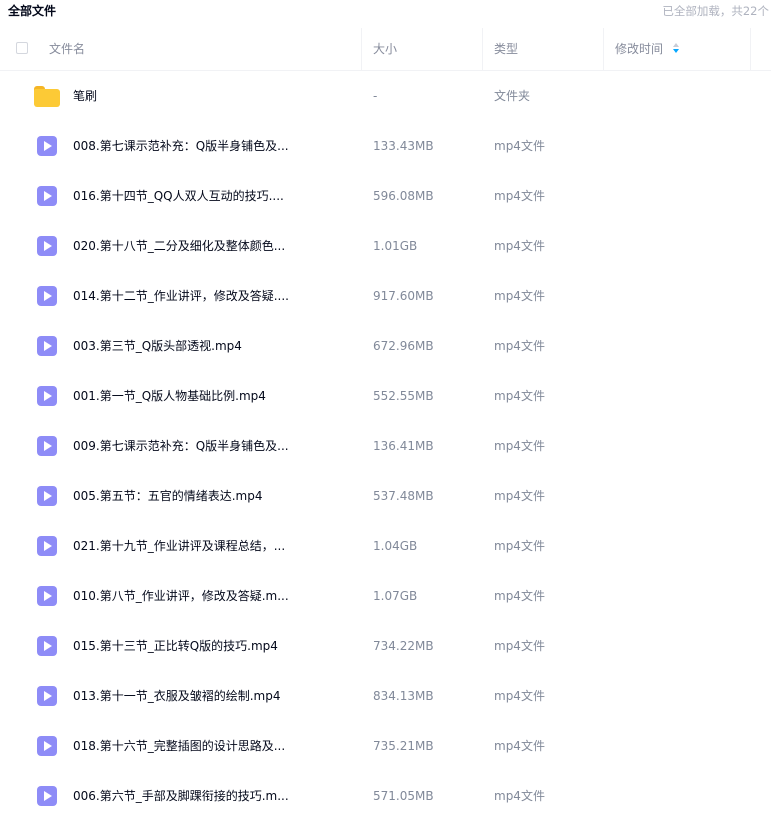  Describe the element at coordinates (639, 49) in the screenshot. I see `column-header-modified-label: 修改时间` at that location.